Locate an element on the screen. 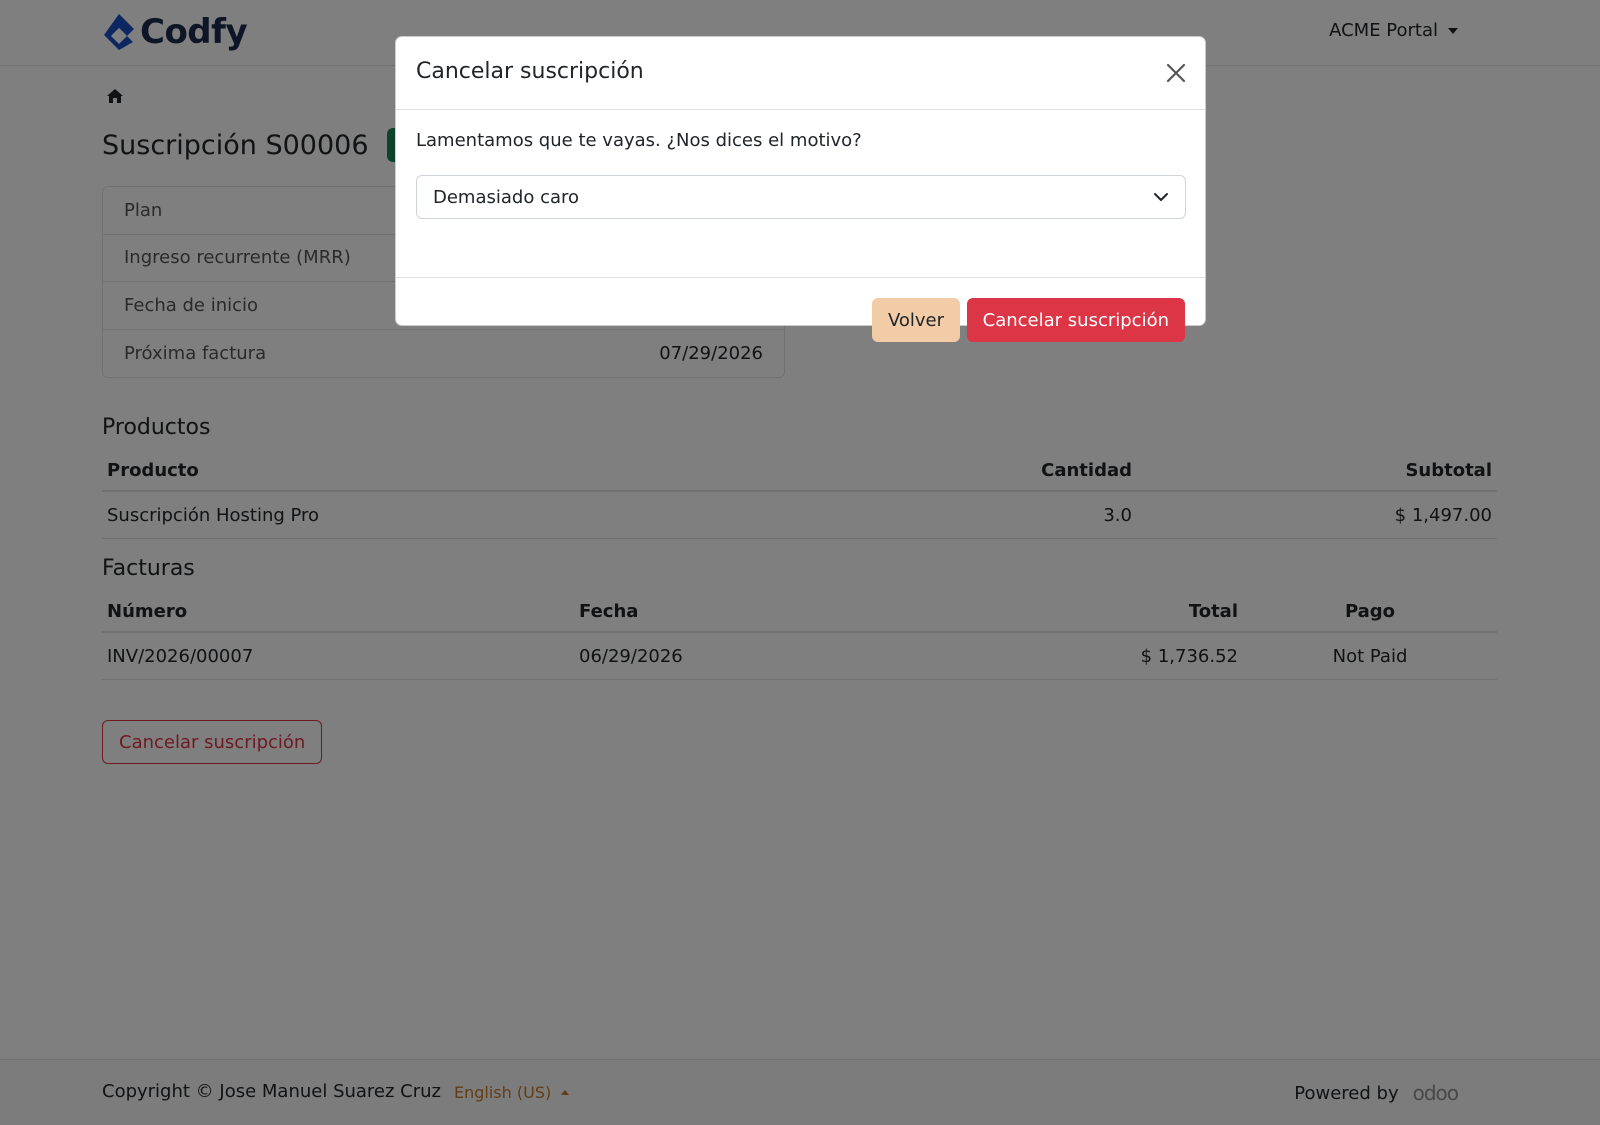 The height and width of the screenshot is (1125, 1600). confirm-cancel-button: Cancelar suscripción is located at coordinates (1075, 320).